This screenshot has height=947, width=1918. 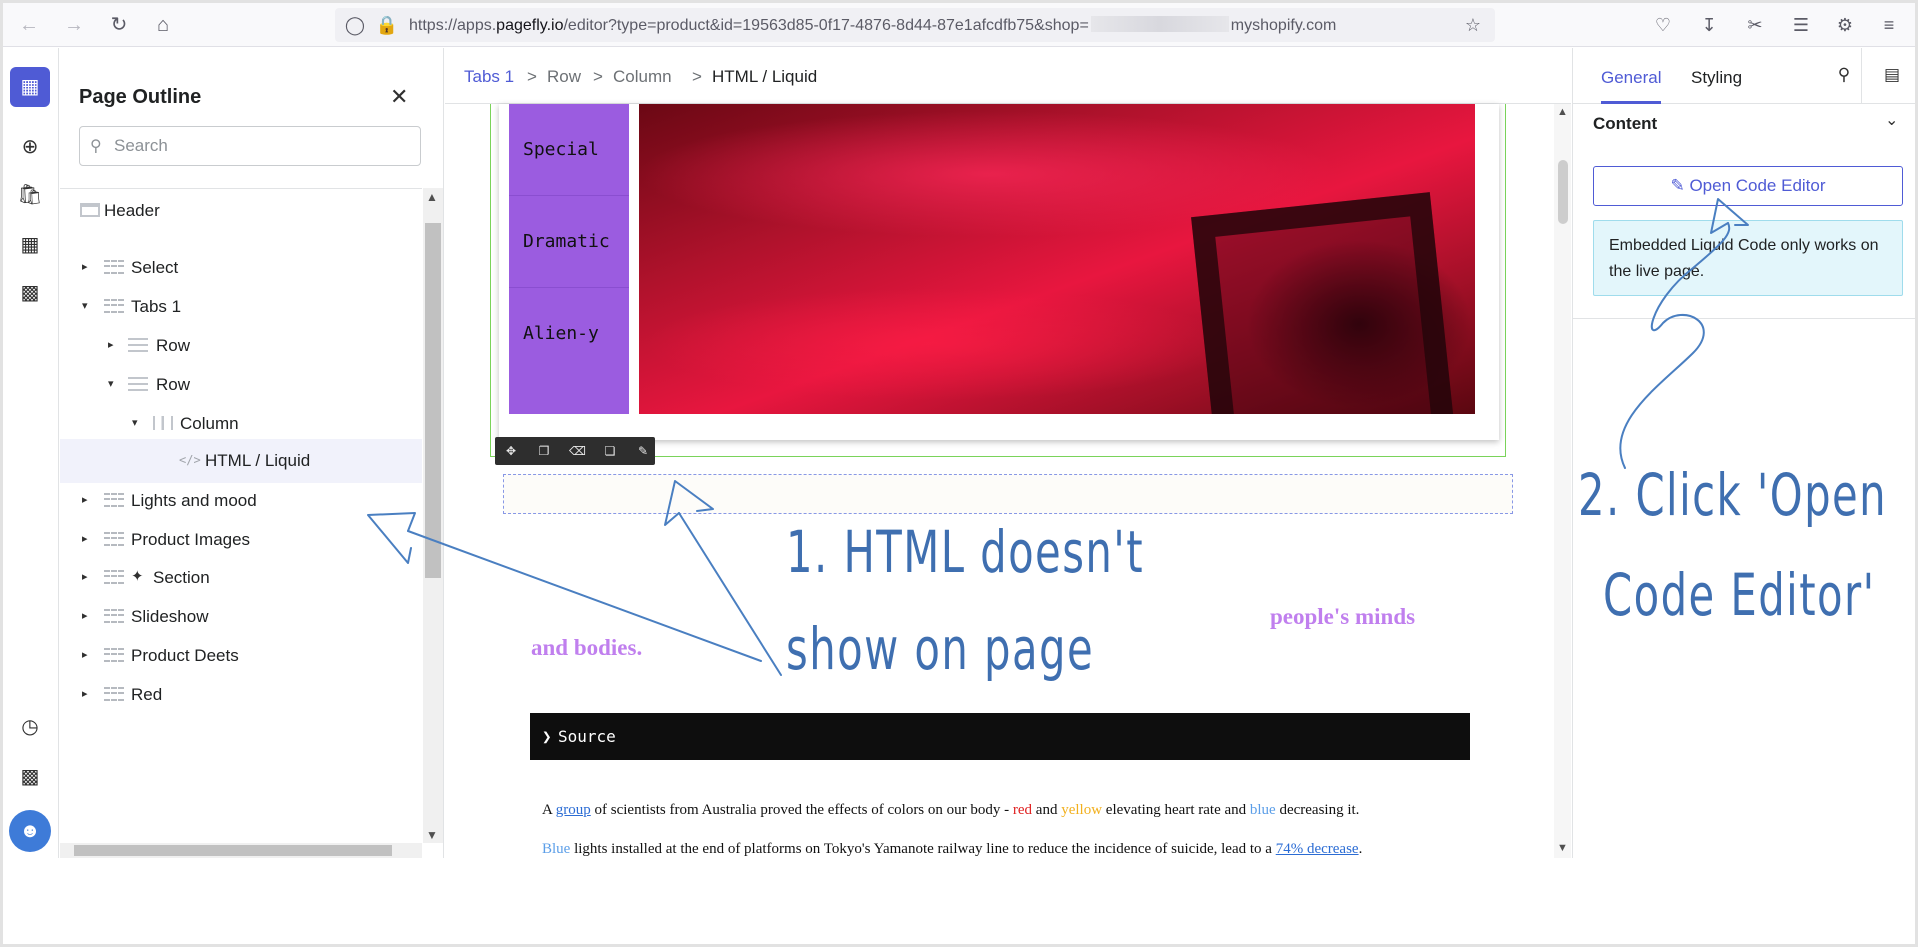 I want to click on tree-item-row: ▸ Row, so click(x=241, y=346).